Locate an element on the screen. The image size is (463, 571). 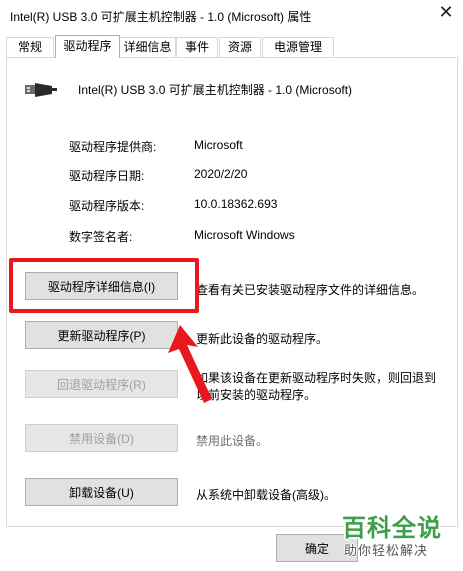
tab-resources: 资源 is located at coordinates (240, 47).